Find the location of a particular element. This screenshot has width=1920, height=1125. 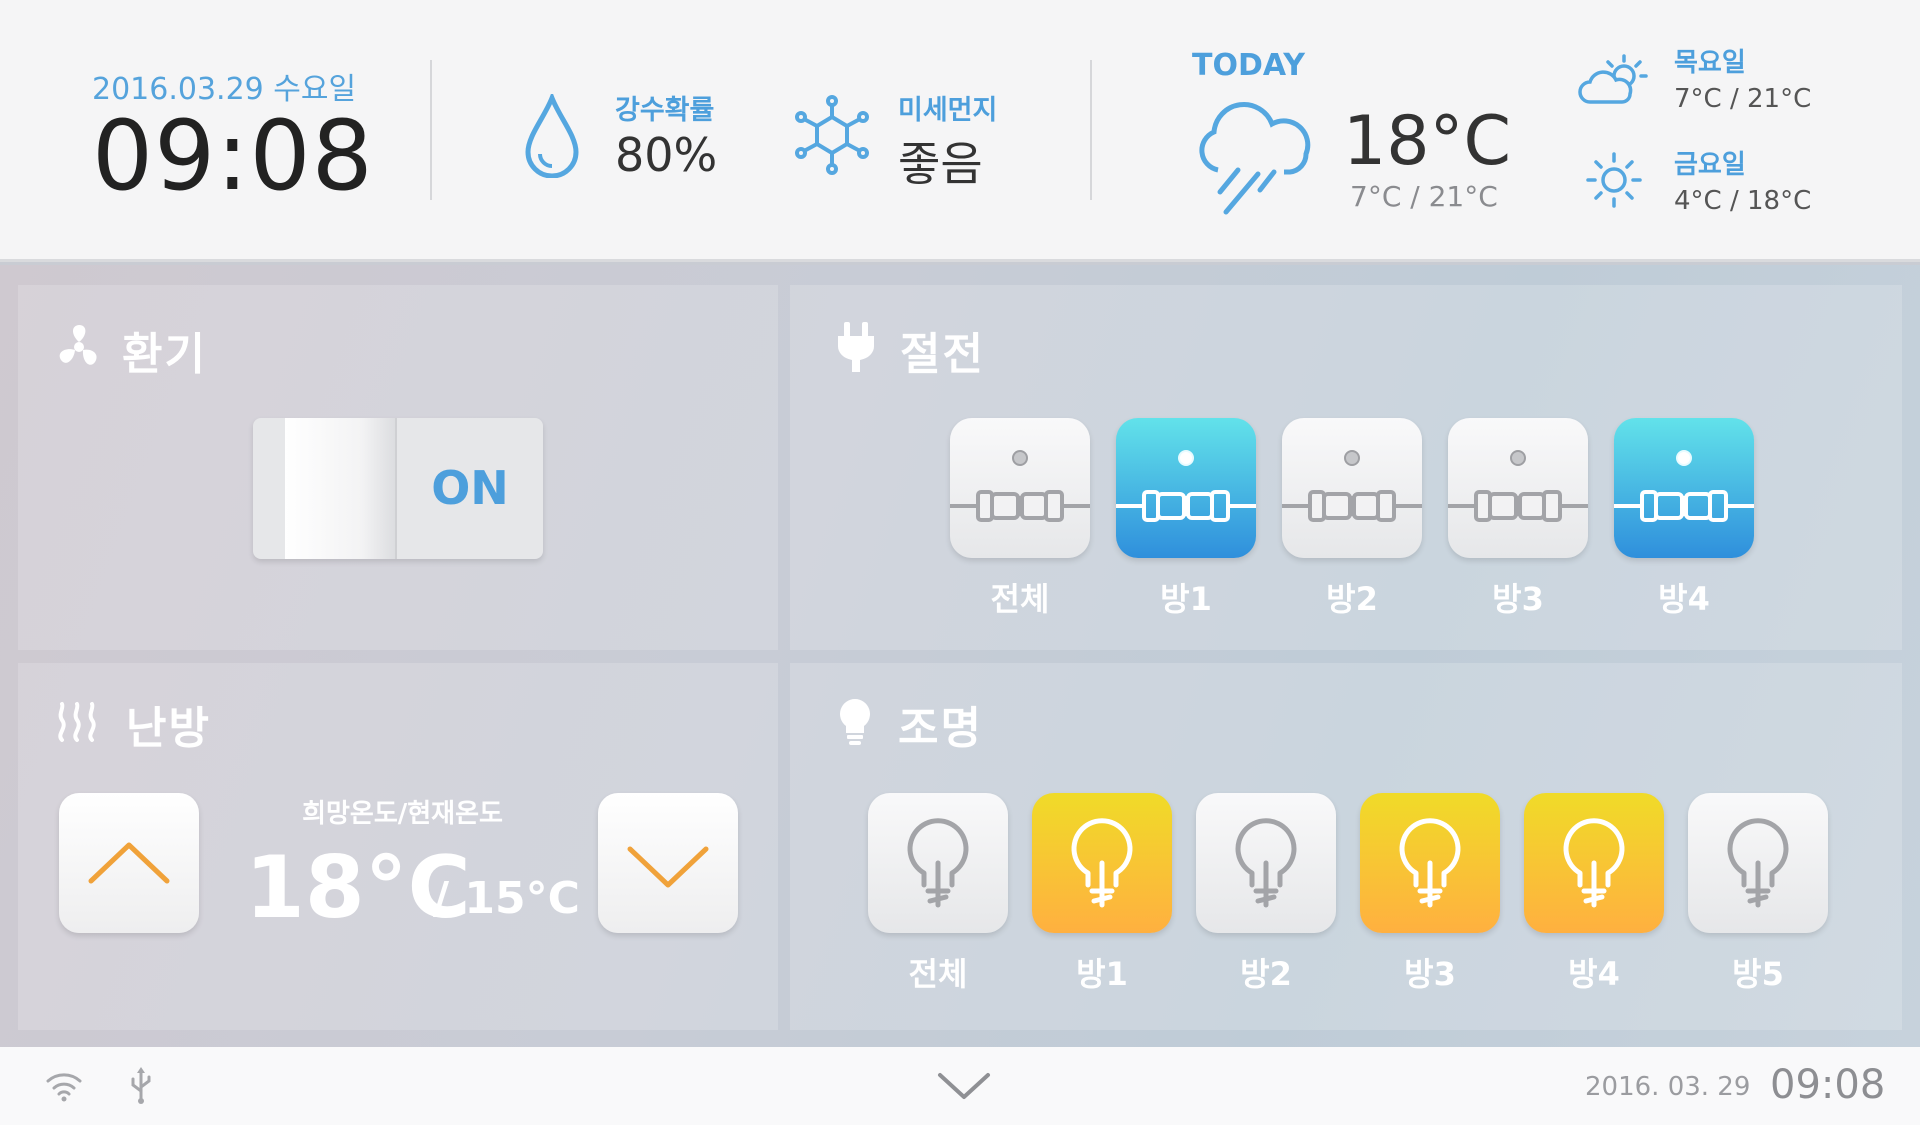

temperature-down-button is located at coordinates (668, 863).